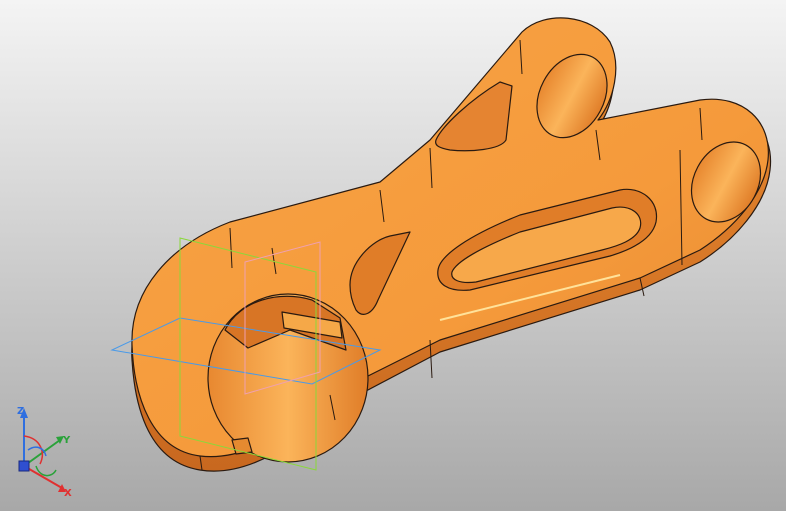  I want to click on z-axis-label: Z, so click(20, 411).